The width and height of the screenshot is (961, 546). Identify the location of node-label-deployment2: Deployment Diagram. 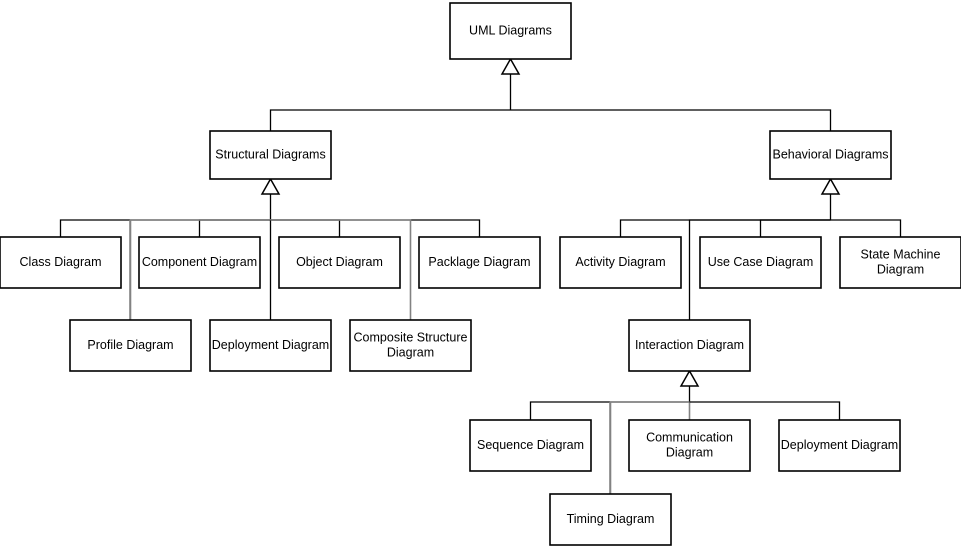
(839, 445).